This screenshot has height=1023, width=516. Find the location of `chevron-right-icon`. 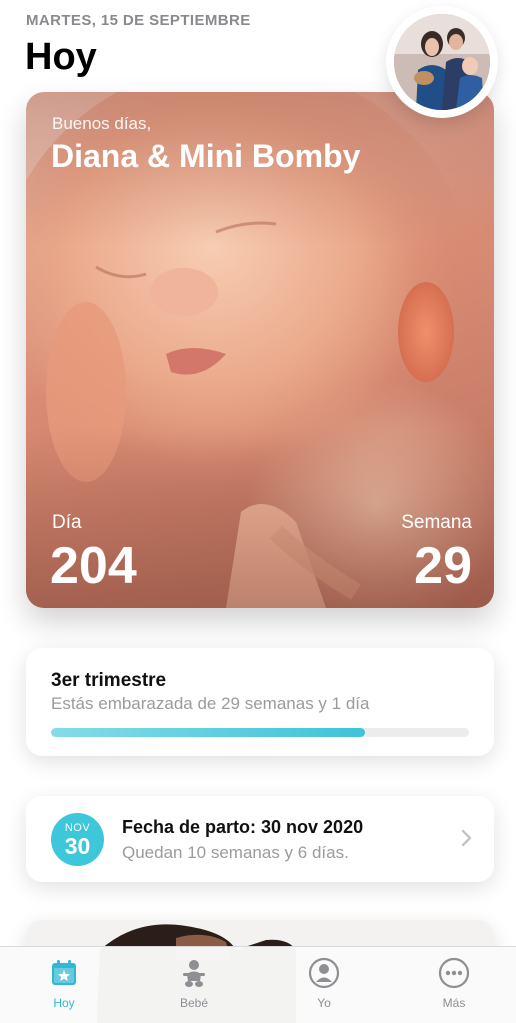

chevron-right-icon is located at coordinates (466, 838).